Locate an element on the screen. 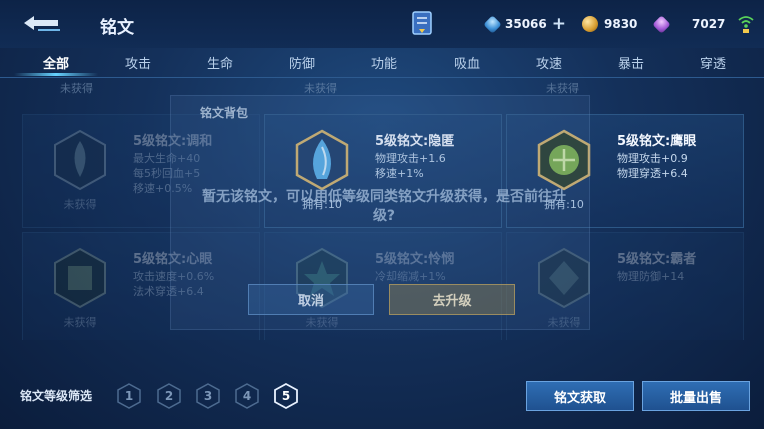 The image size is (764, 429). gem-balance: 35066 + is located at coordinates (524, 24).